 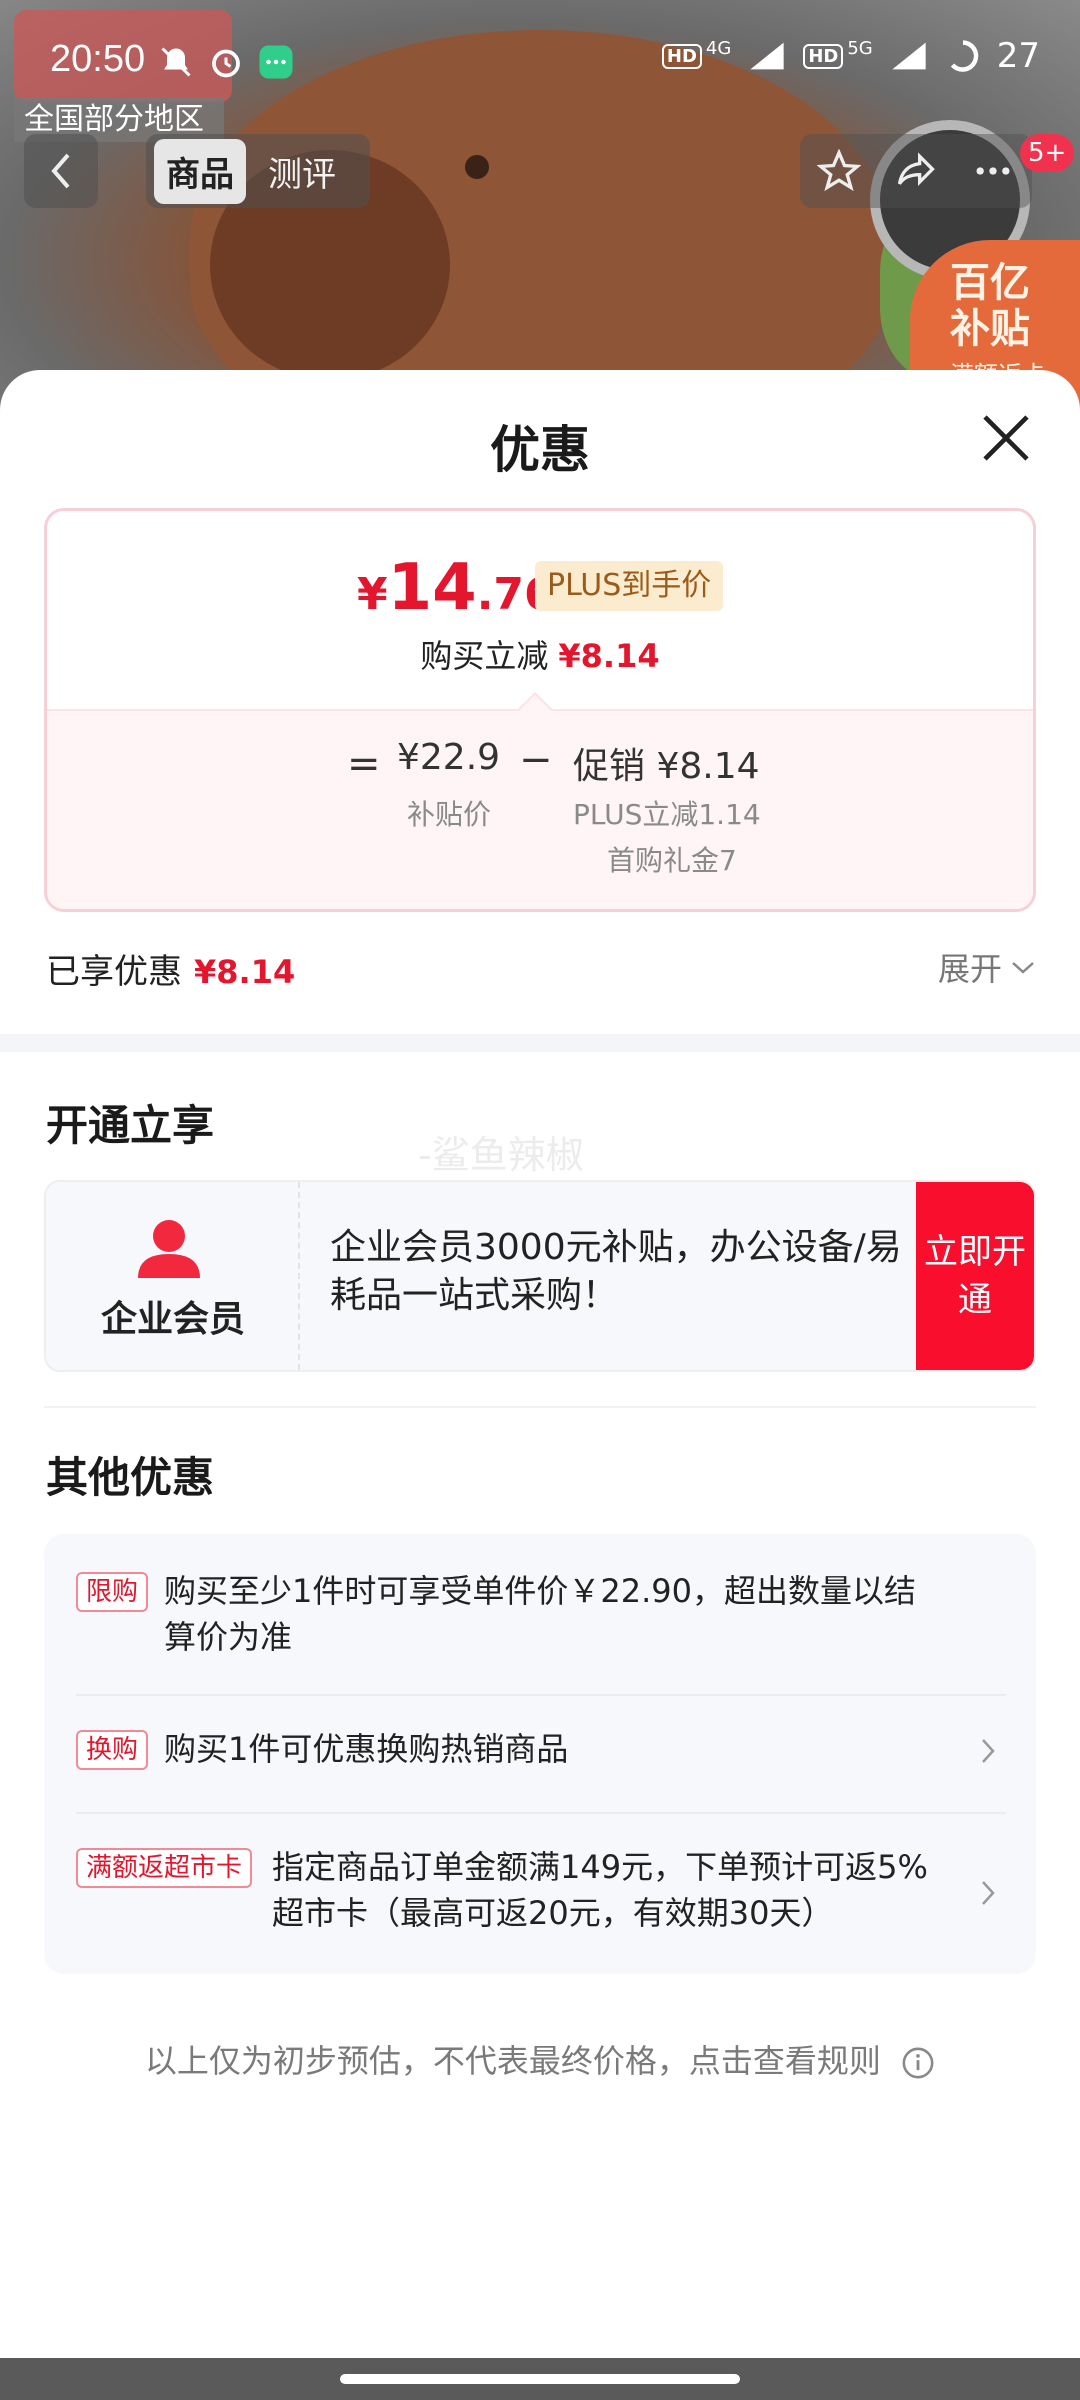 I want to click on cart-count-badge: 5+, so click(x=1047, y=153).